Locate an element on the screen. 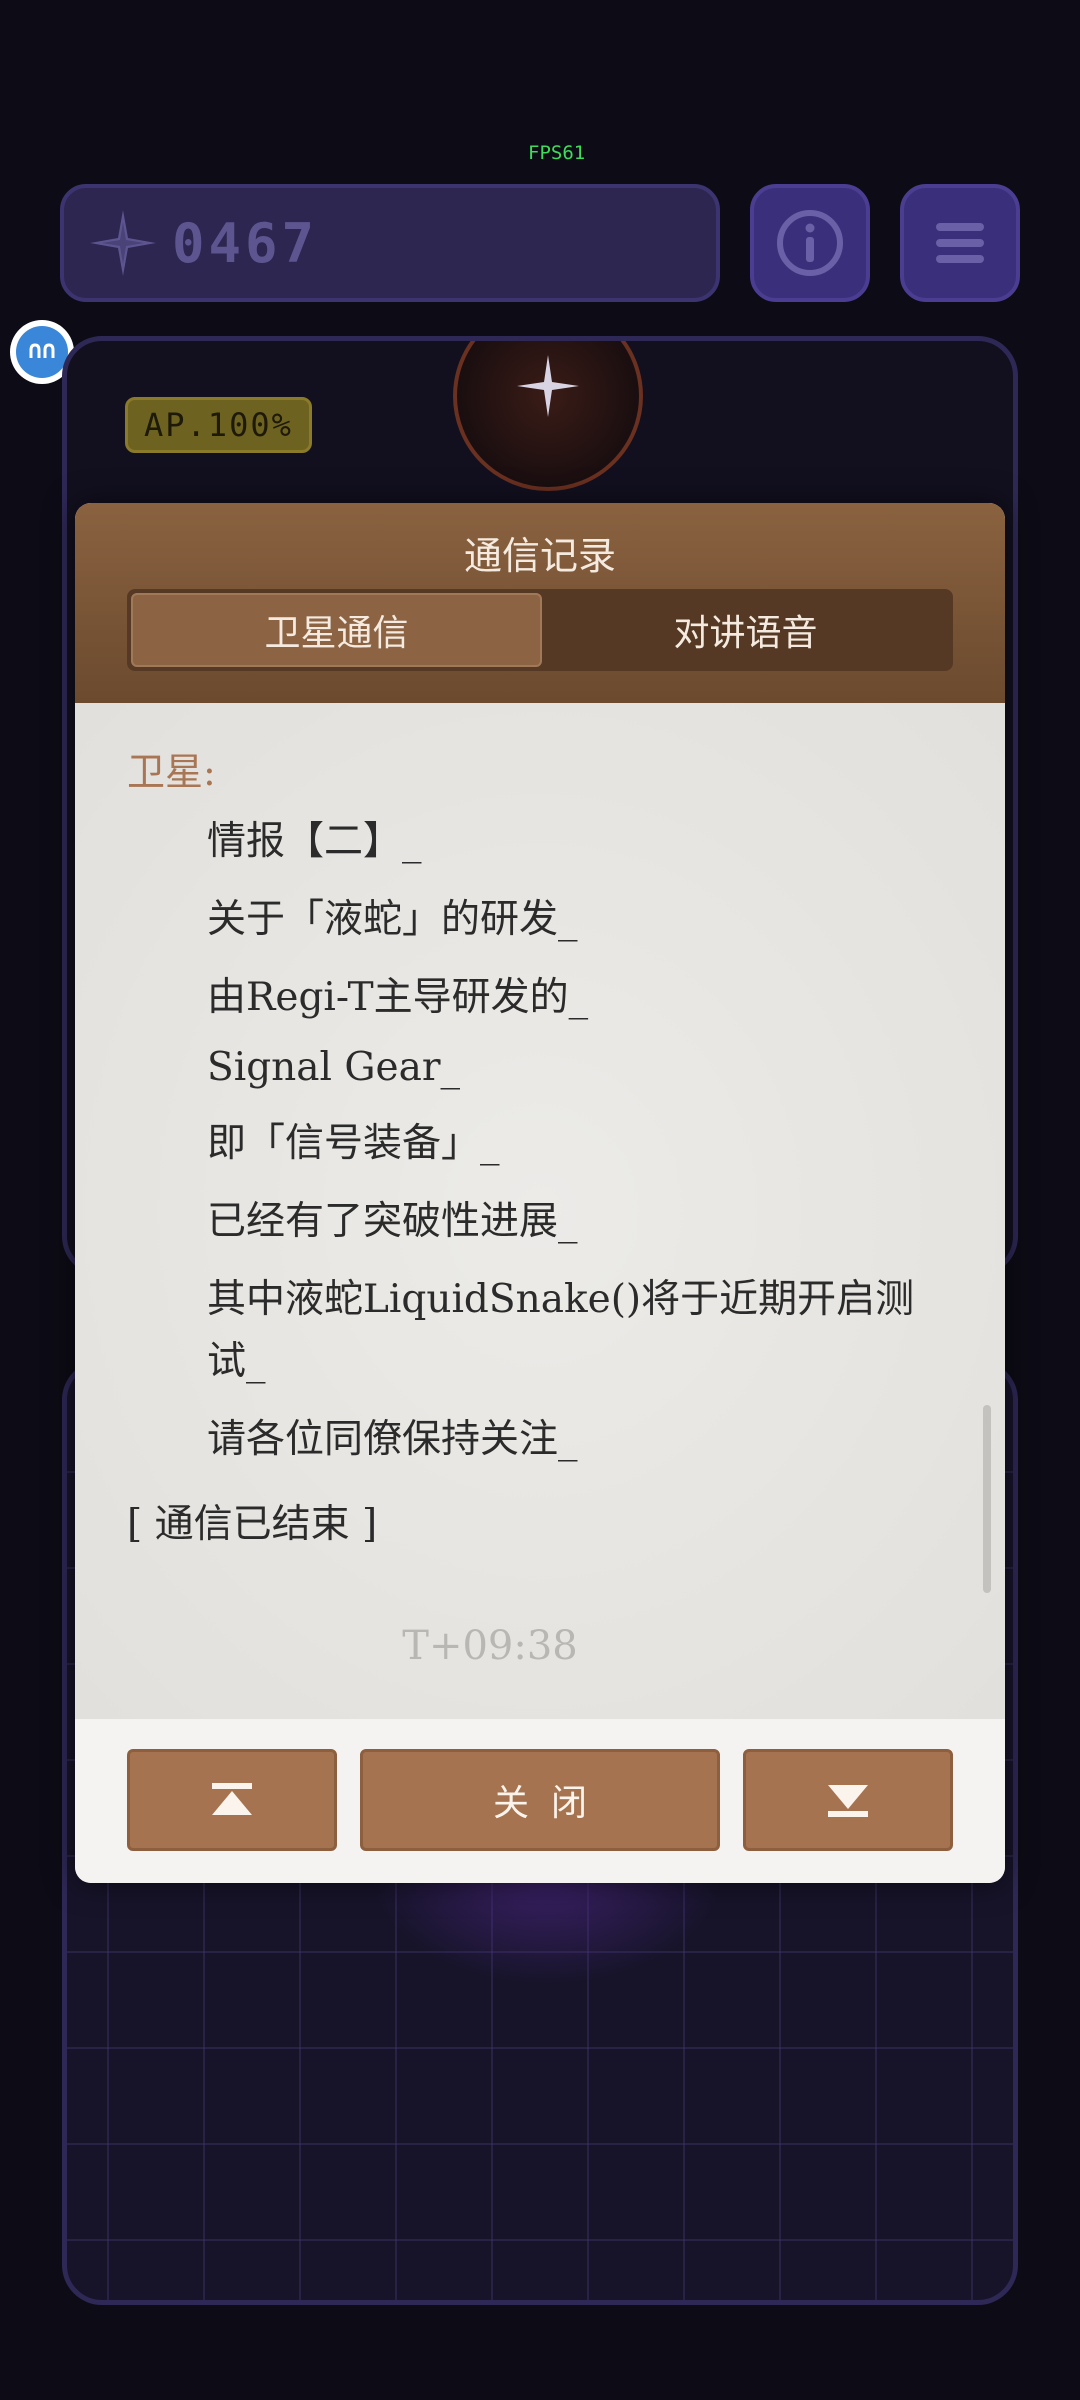 The width and height of the screenshot is (1080, 2400). sparkle-icon is located at coordinates (548, 386).